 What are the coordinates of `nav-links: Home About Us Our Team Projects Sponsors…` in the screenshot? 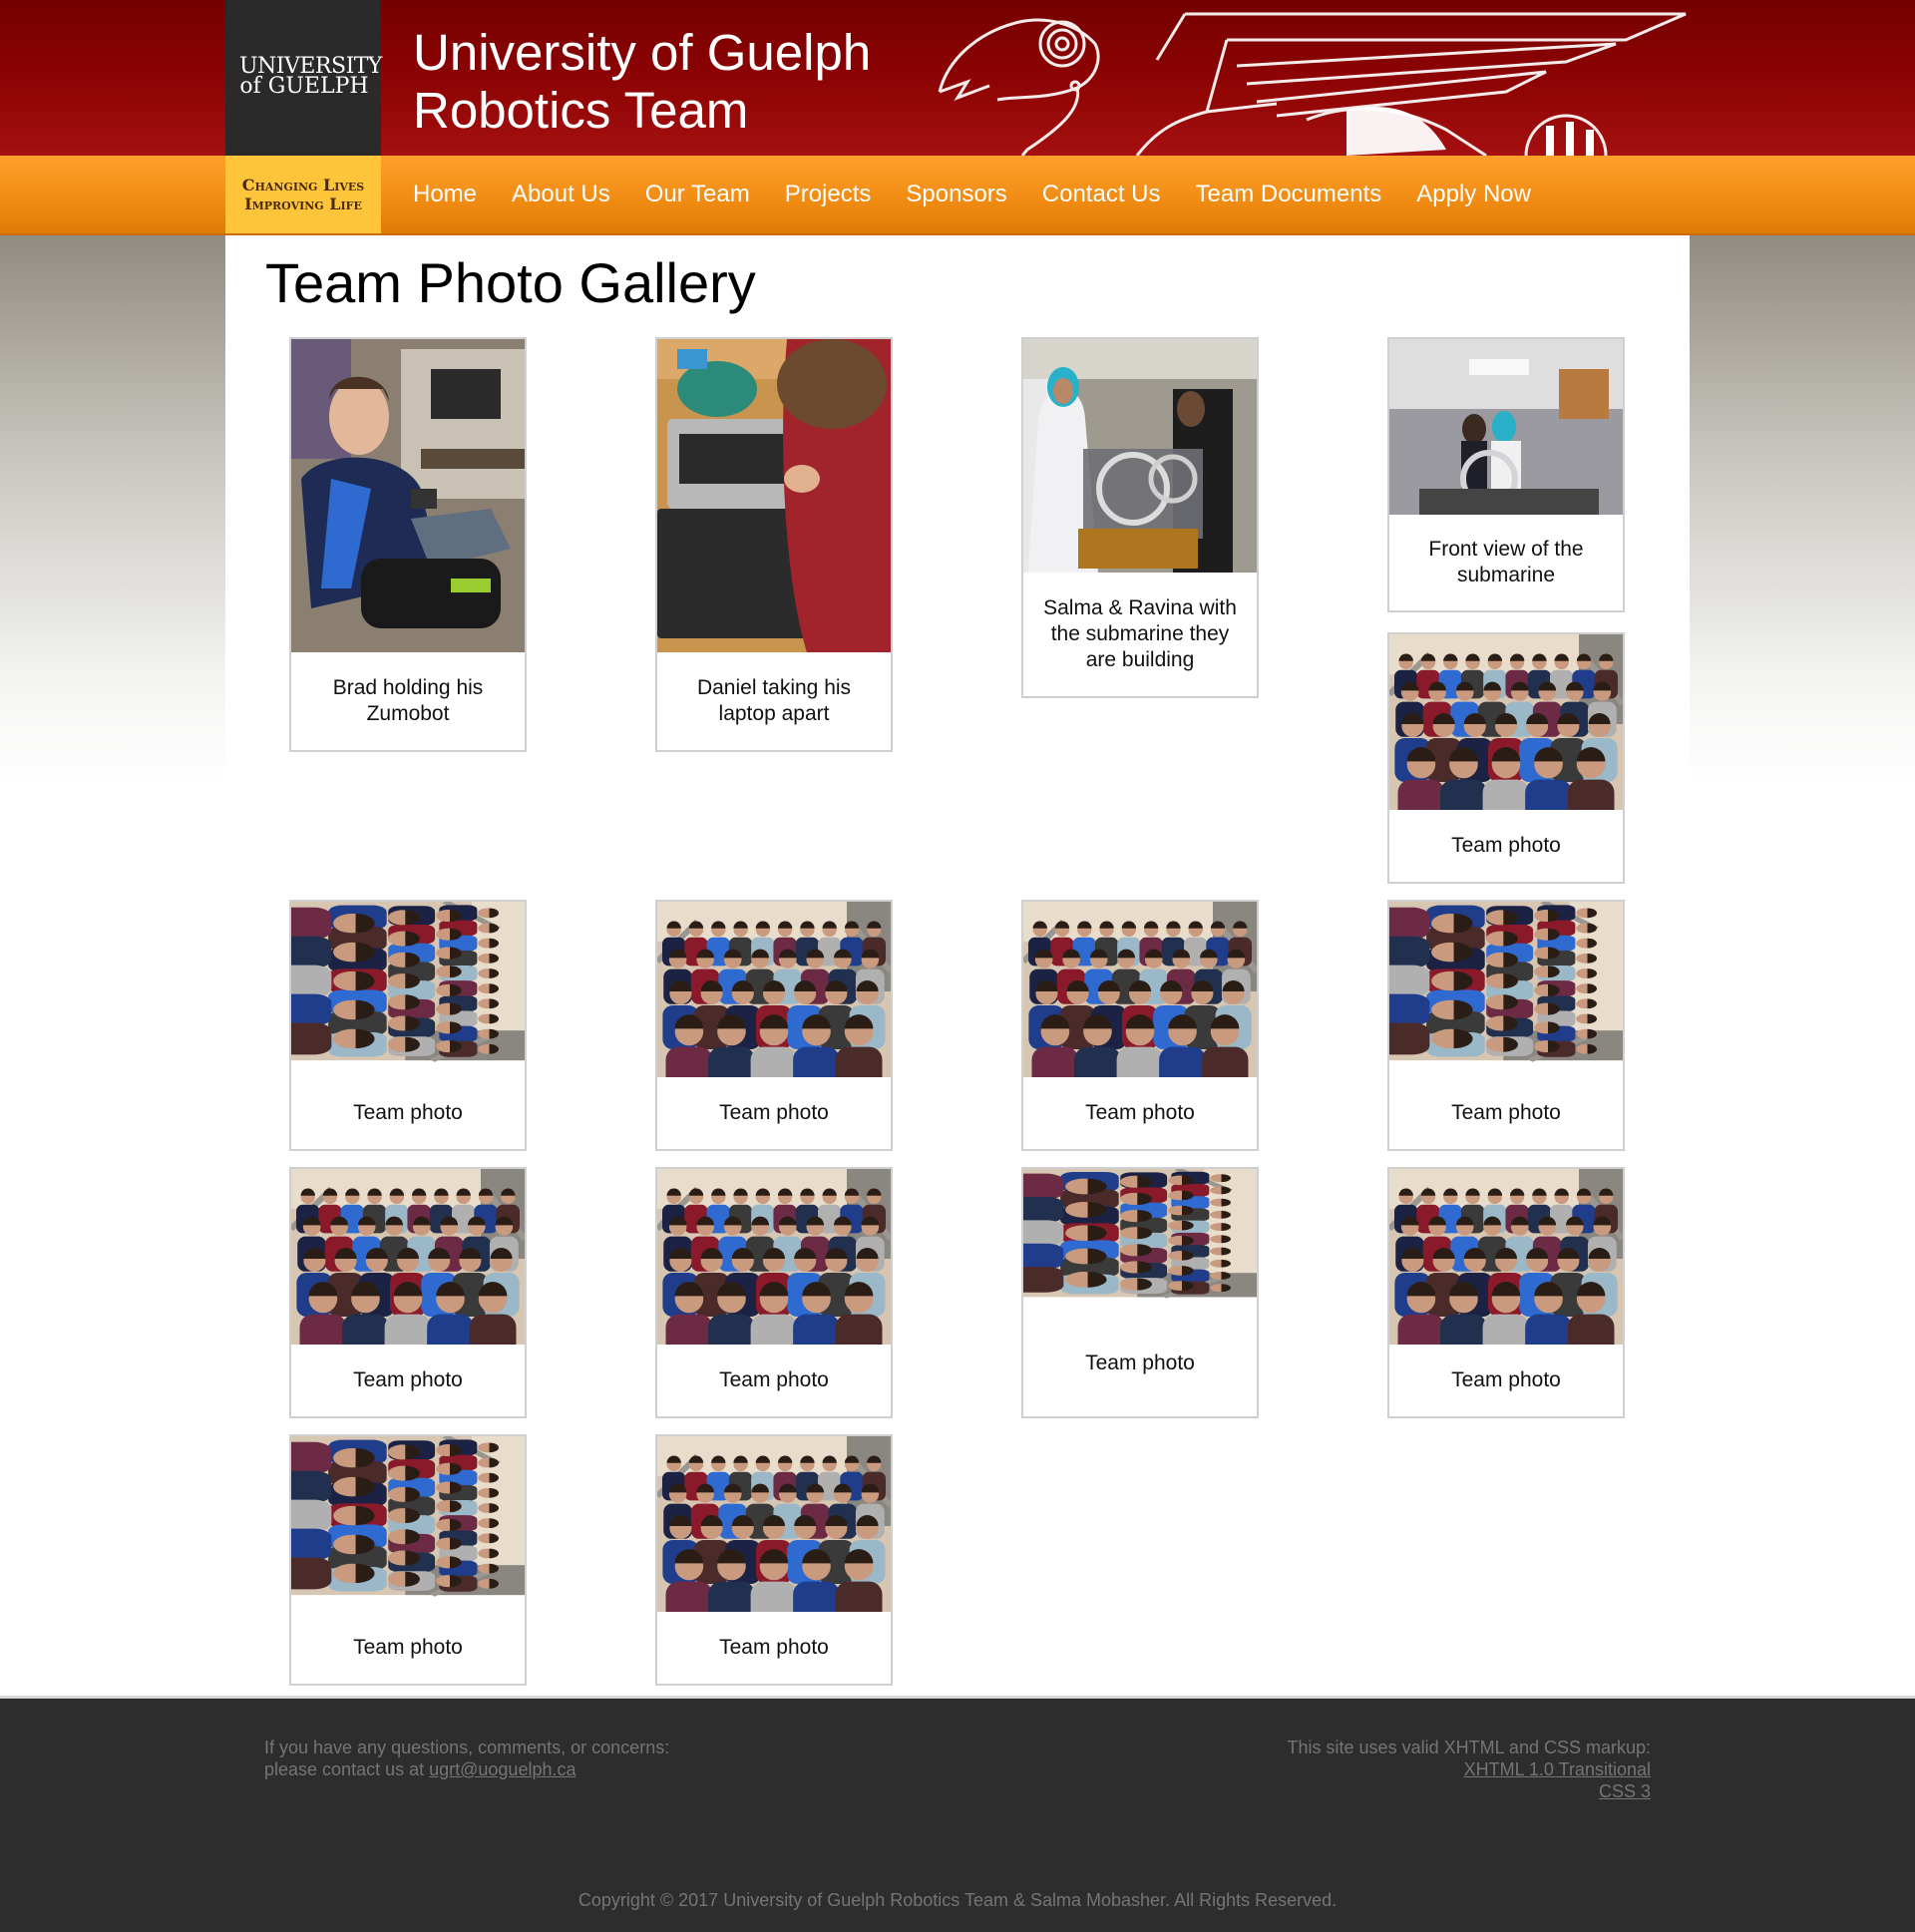 It's located at (989, 195).